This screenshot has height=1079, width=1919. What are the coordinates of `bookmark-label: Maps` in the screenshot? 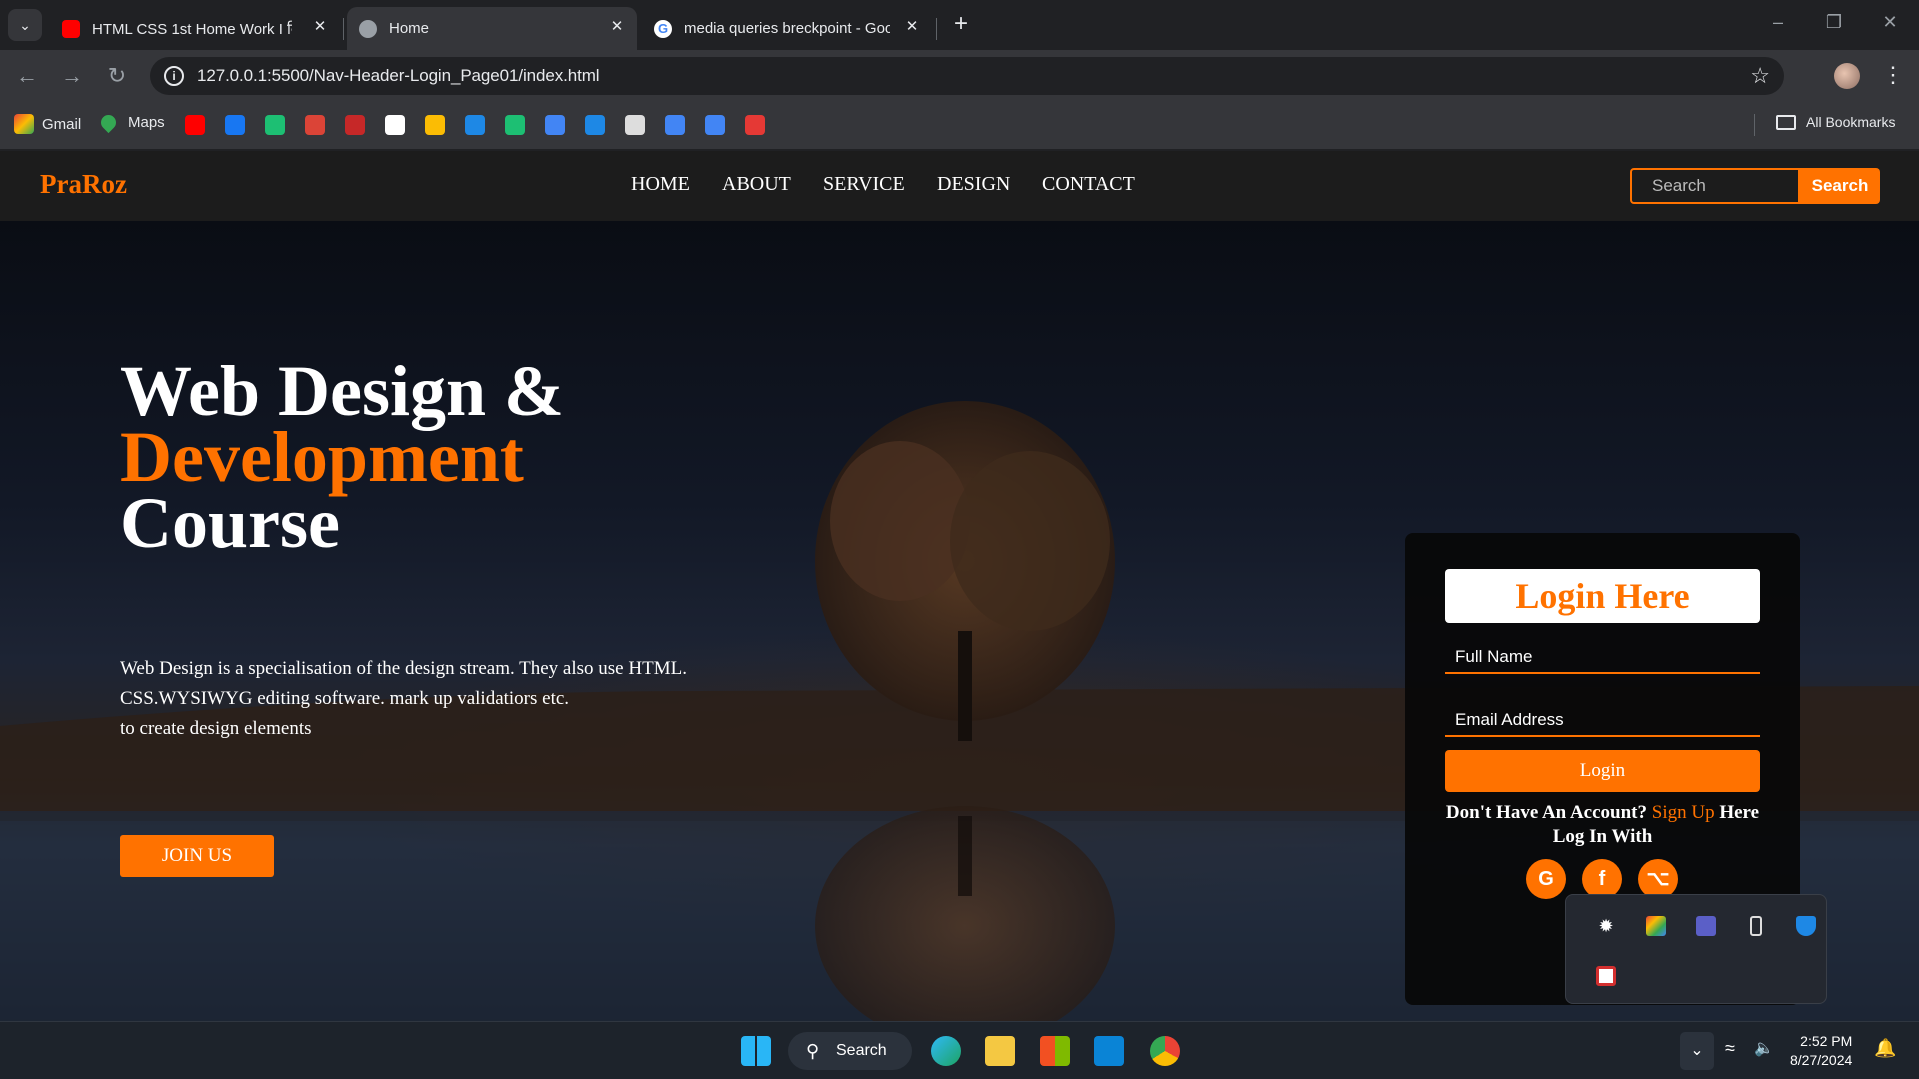 It's located at (146, 122).